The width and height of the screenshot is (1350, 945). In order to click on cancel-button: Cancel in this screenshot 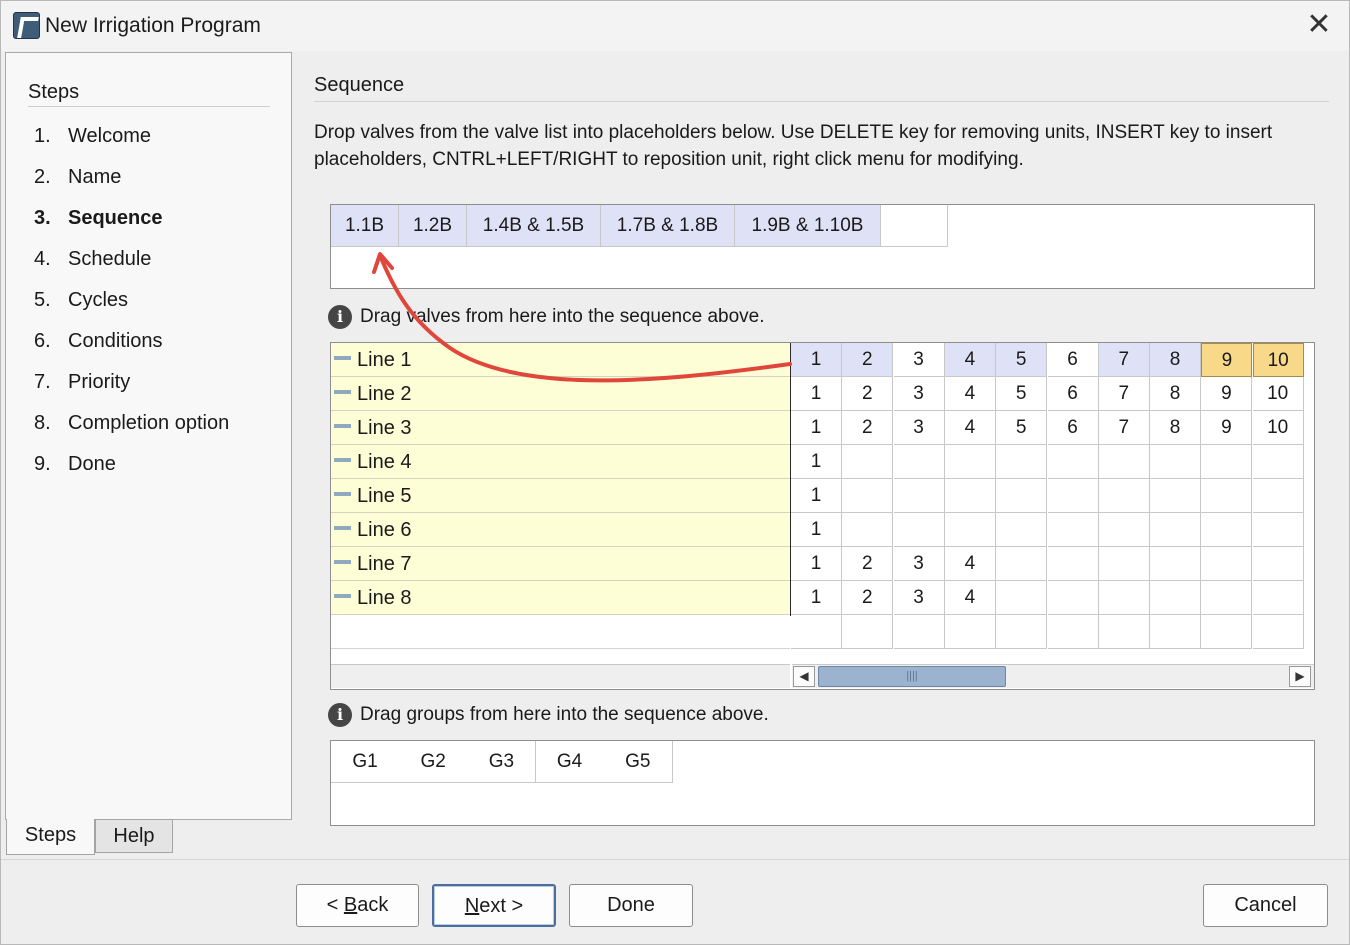, I will do `click(1265, 905)`.